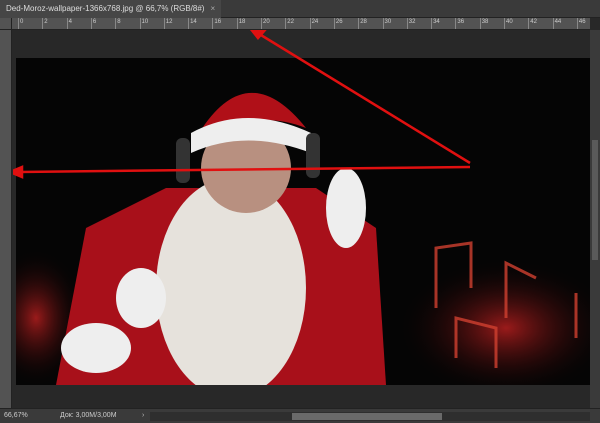 Image resolution: width=600 pixels, height=423 pixels. I want to click on vertical-scroll-thumb, so click(595, 200).